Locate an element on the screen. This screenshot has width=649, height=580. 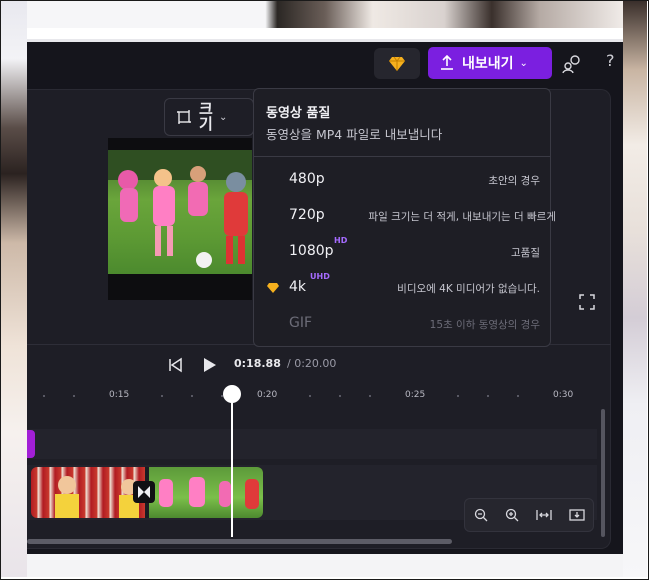
playhead-line is located at coordinates (232, 462).